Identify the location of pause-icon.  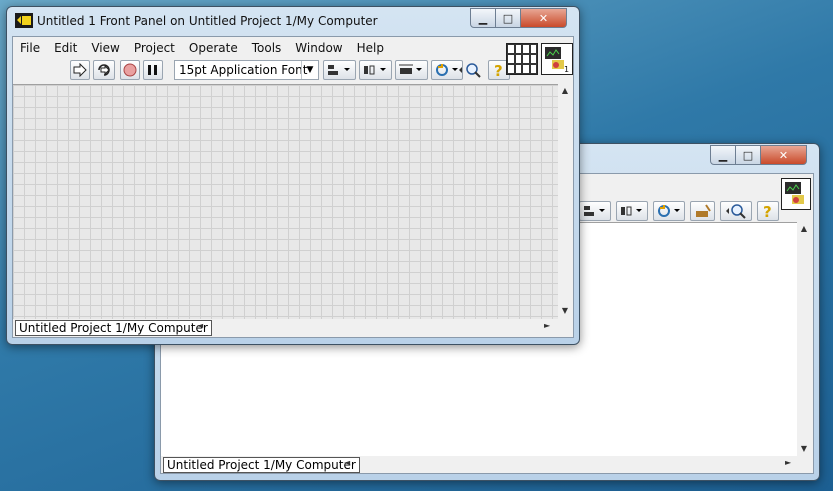
(152, 70).